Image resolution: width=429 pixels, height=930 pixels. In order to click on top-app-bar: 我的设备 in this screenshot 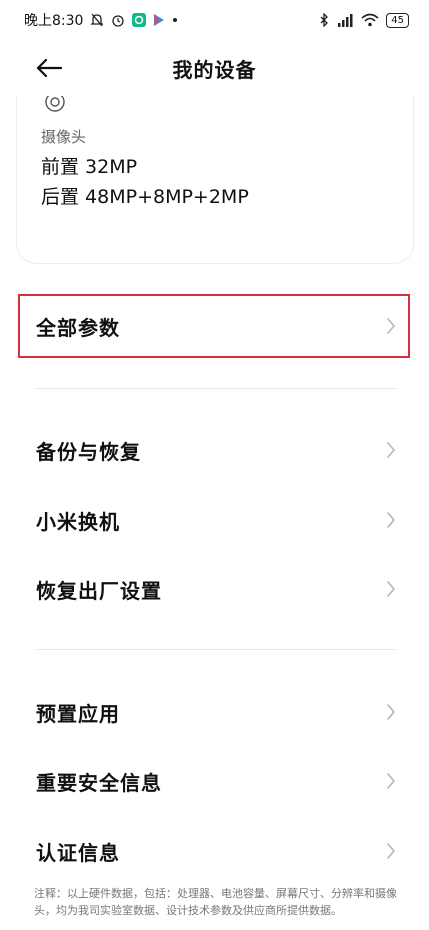, I will do `click(214, 68)`.